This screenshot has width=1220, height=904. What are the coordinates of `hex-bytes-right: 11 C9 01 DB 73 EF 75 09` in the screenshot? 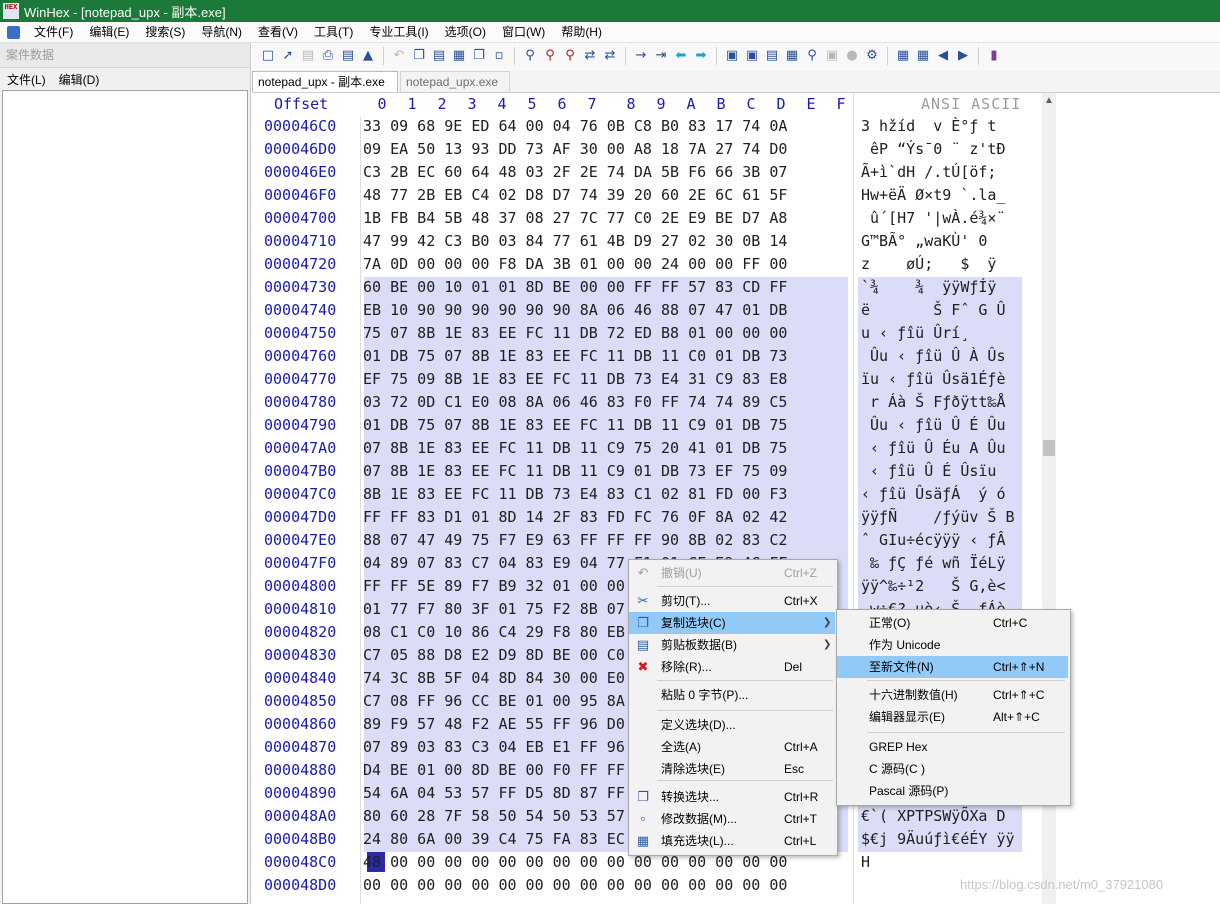 It's located at (684, 471).